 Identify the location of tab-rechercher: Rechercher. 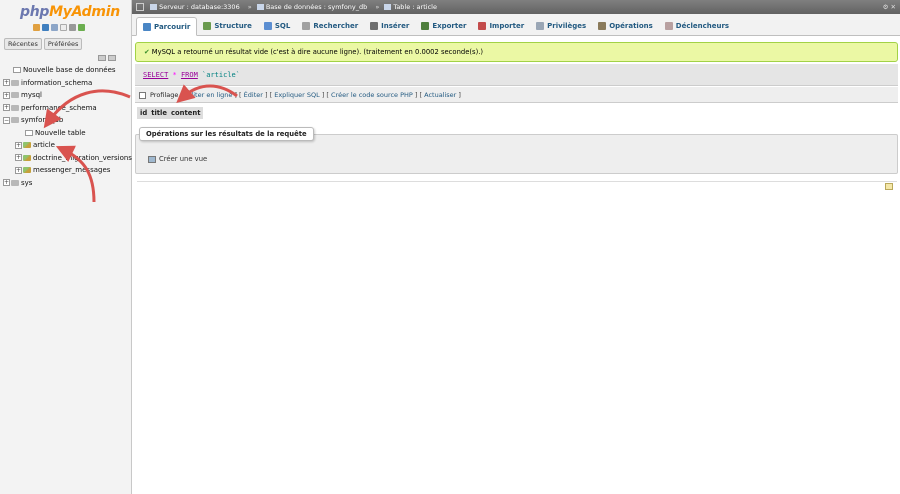
(330, 25).